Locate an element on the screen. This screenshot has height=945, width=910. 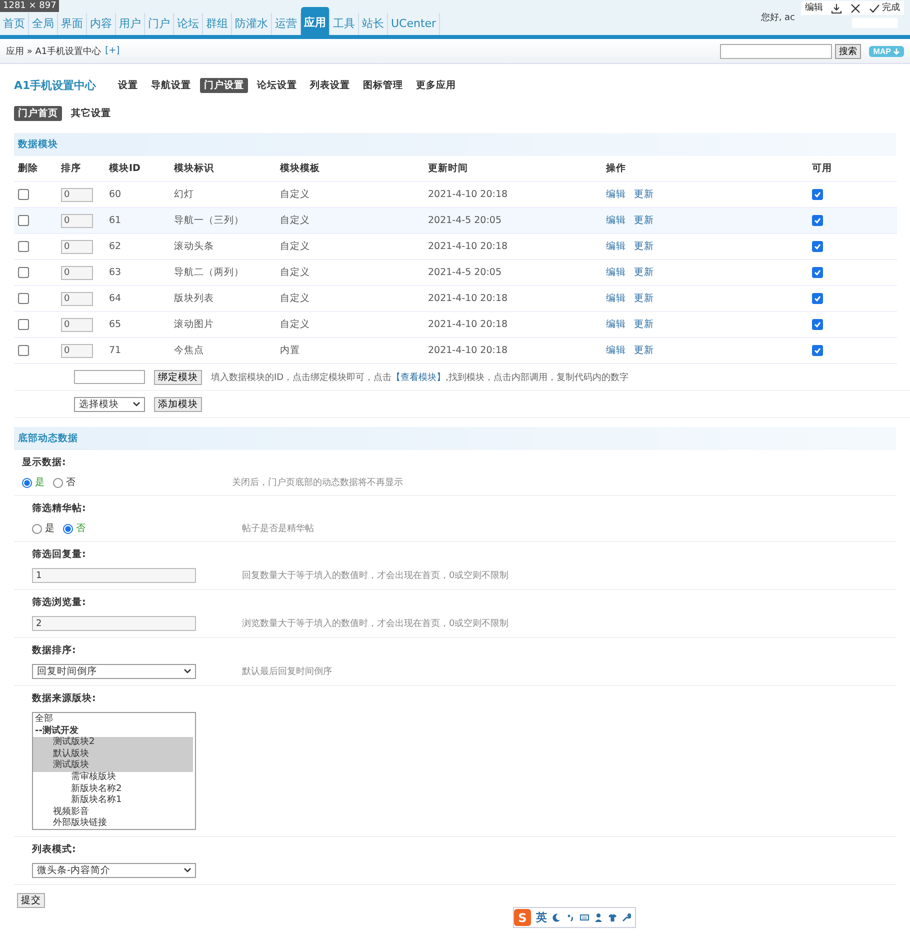
list-option: 全部 is located at coordinates (113, 720).